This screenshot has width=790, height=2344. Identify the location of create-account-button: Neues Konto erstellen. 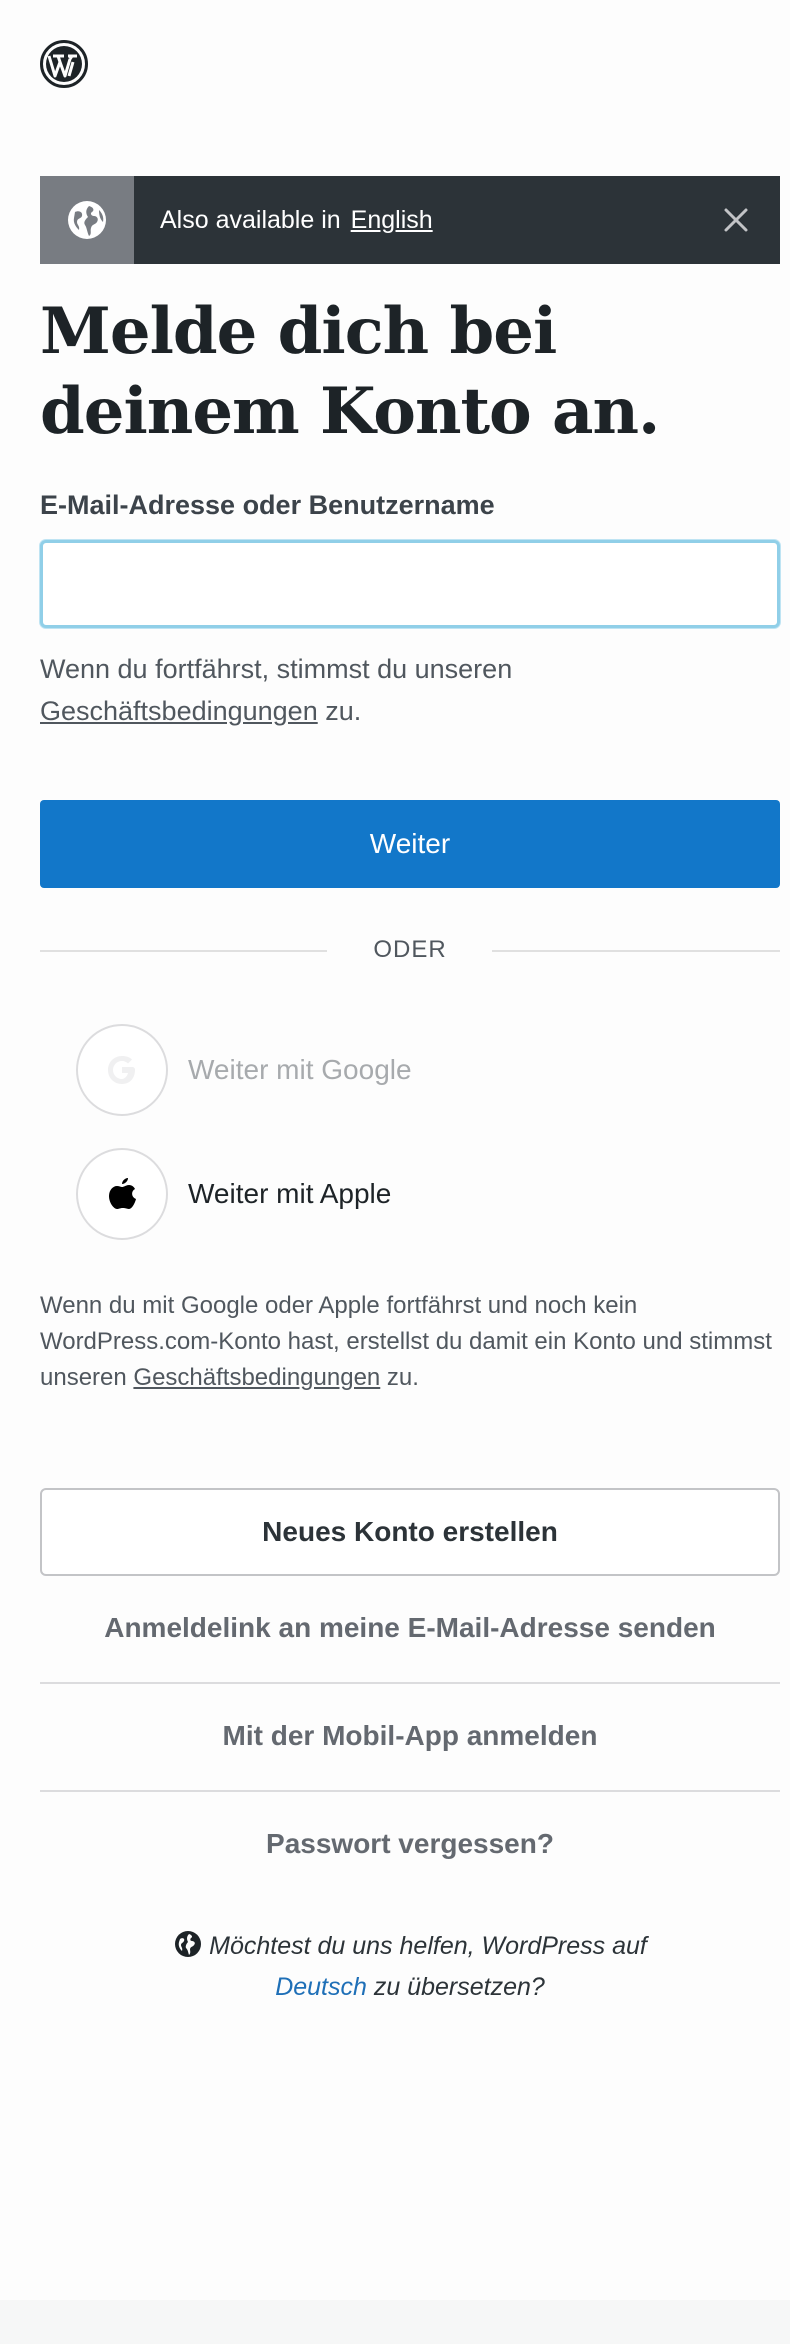
(410, 1532).